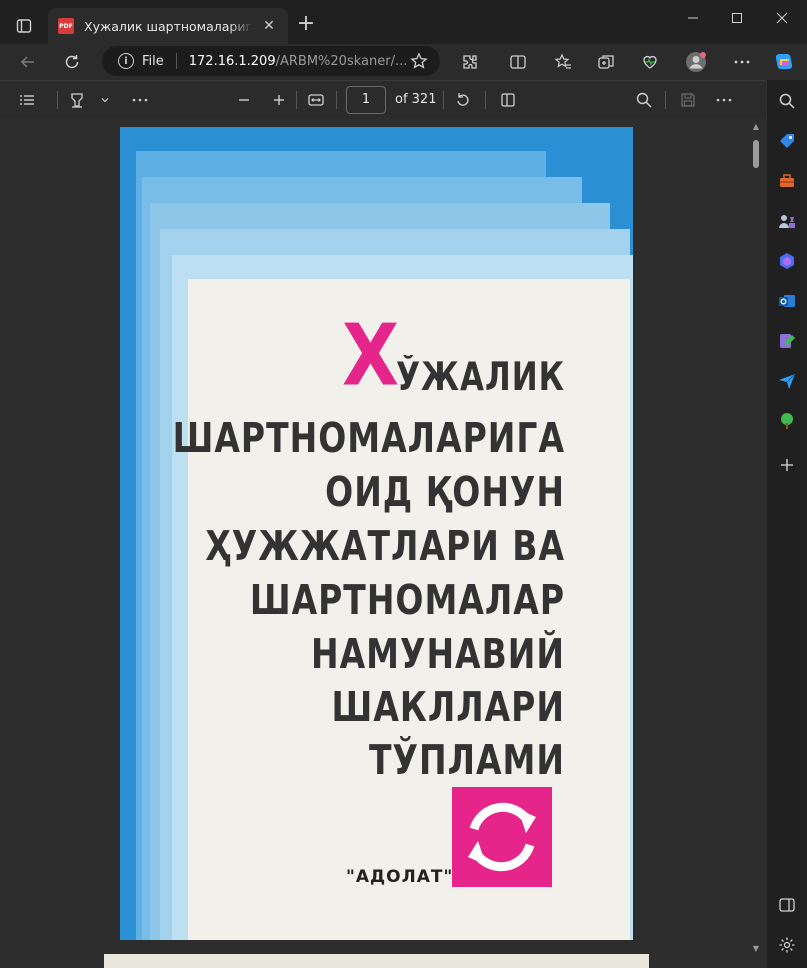 The width and height of the screenshot is (807, 968). Describe the element at coordinates (385, 545) in the screenshot. I see `title-line: ҲУЖЖАТЛАРИ ВА` at that location.